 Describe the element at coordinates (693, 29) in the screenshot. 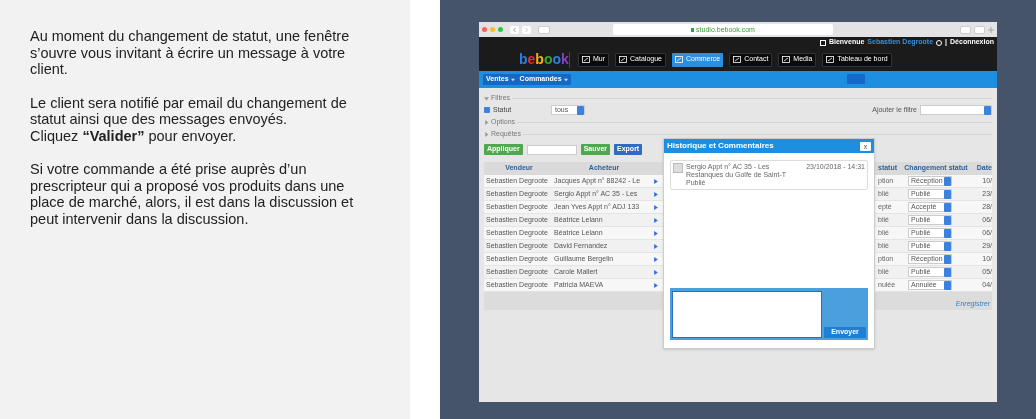

I see `lock-icon` at that location.